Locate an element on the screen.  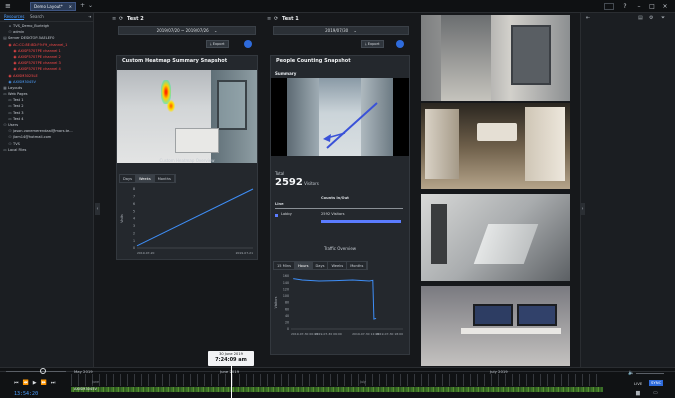
zoom-handle is located at coordinates (43, 371).